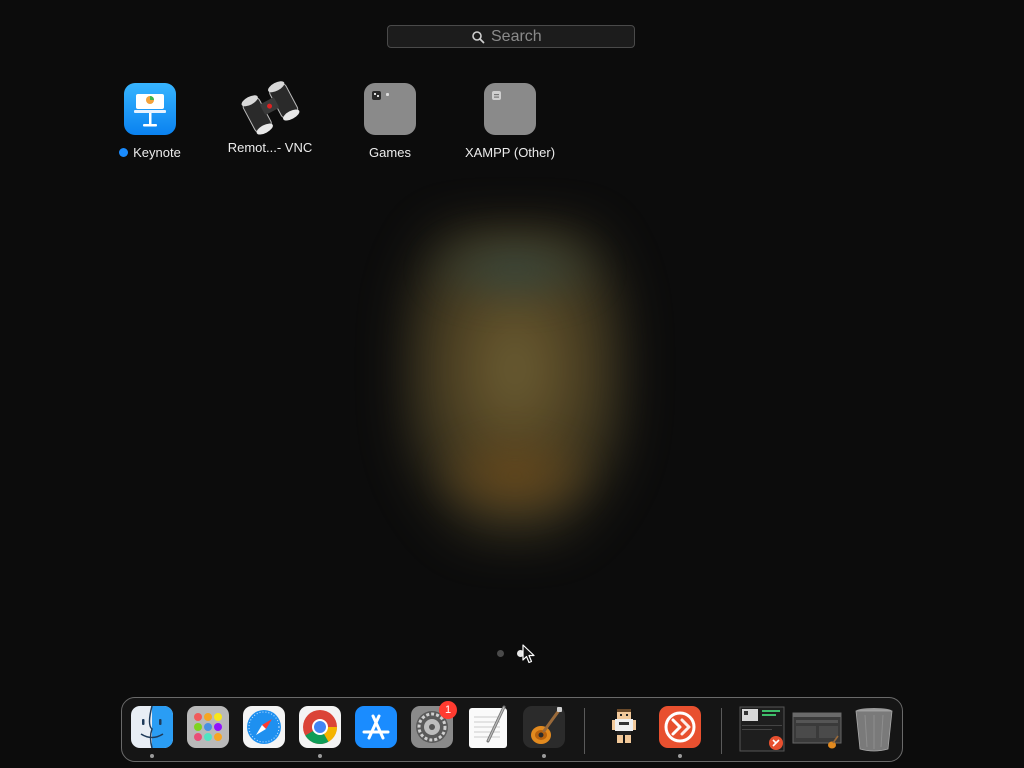 Image resolution: width=1024 pixels, height=768 pixels. I want to click on chrome-icon, so click(320, 727).